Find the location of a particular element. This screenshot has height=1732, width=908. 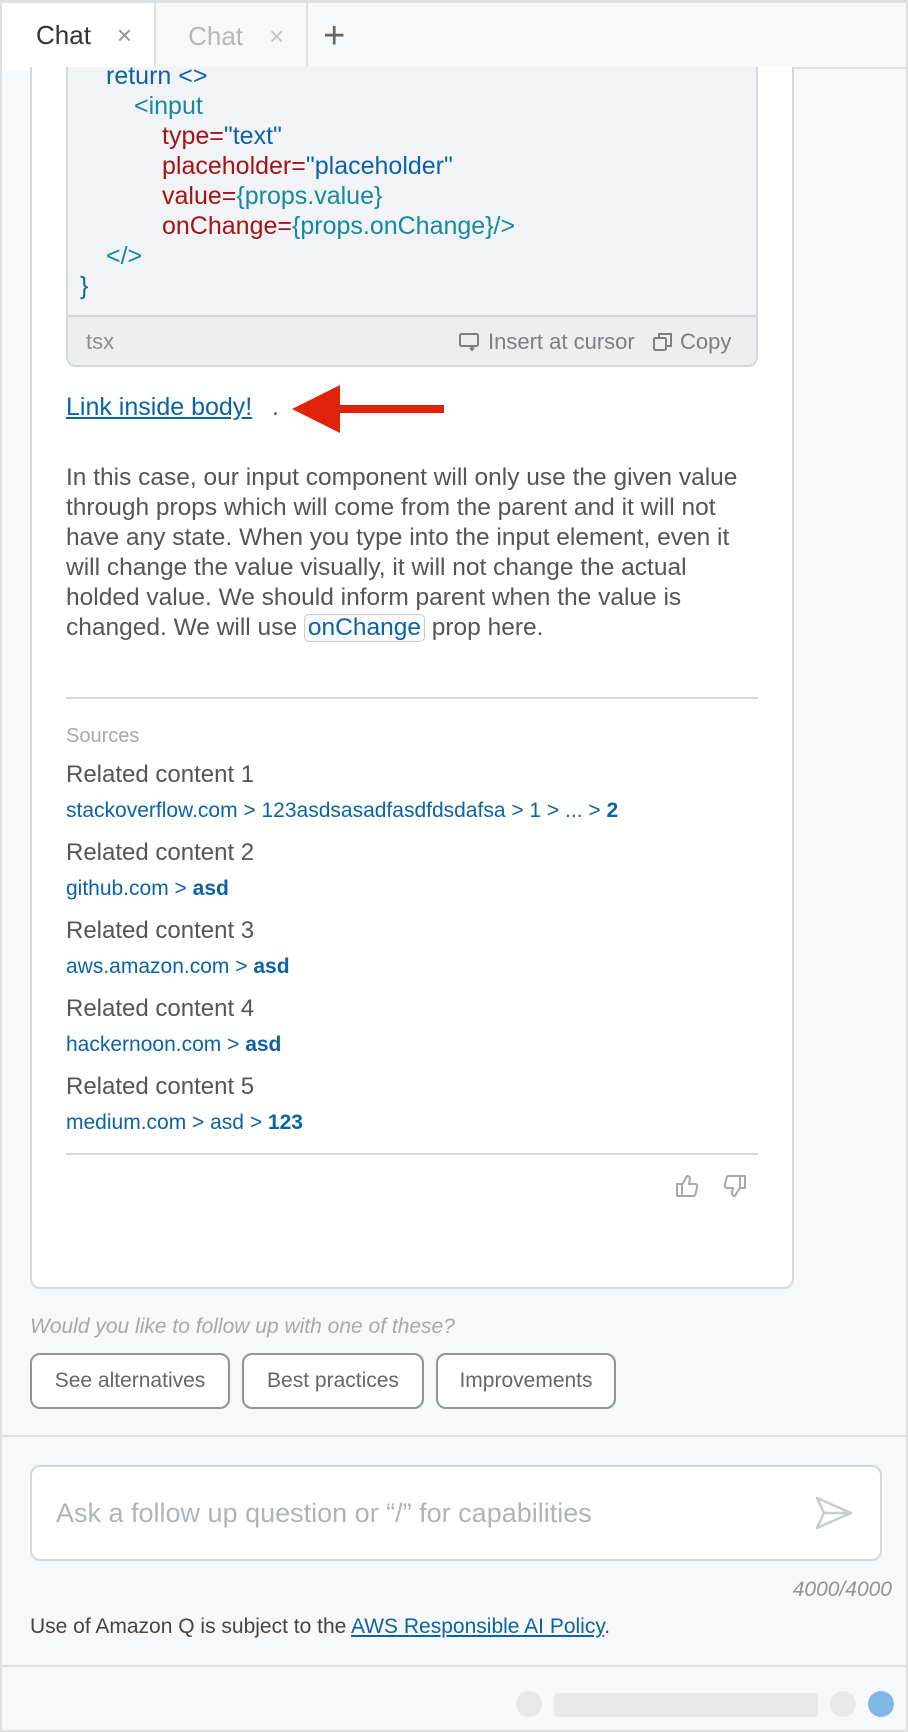

code-line: return <> is located at coordinates (156, 79).